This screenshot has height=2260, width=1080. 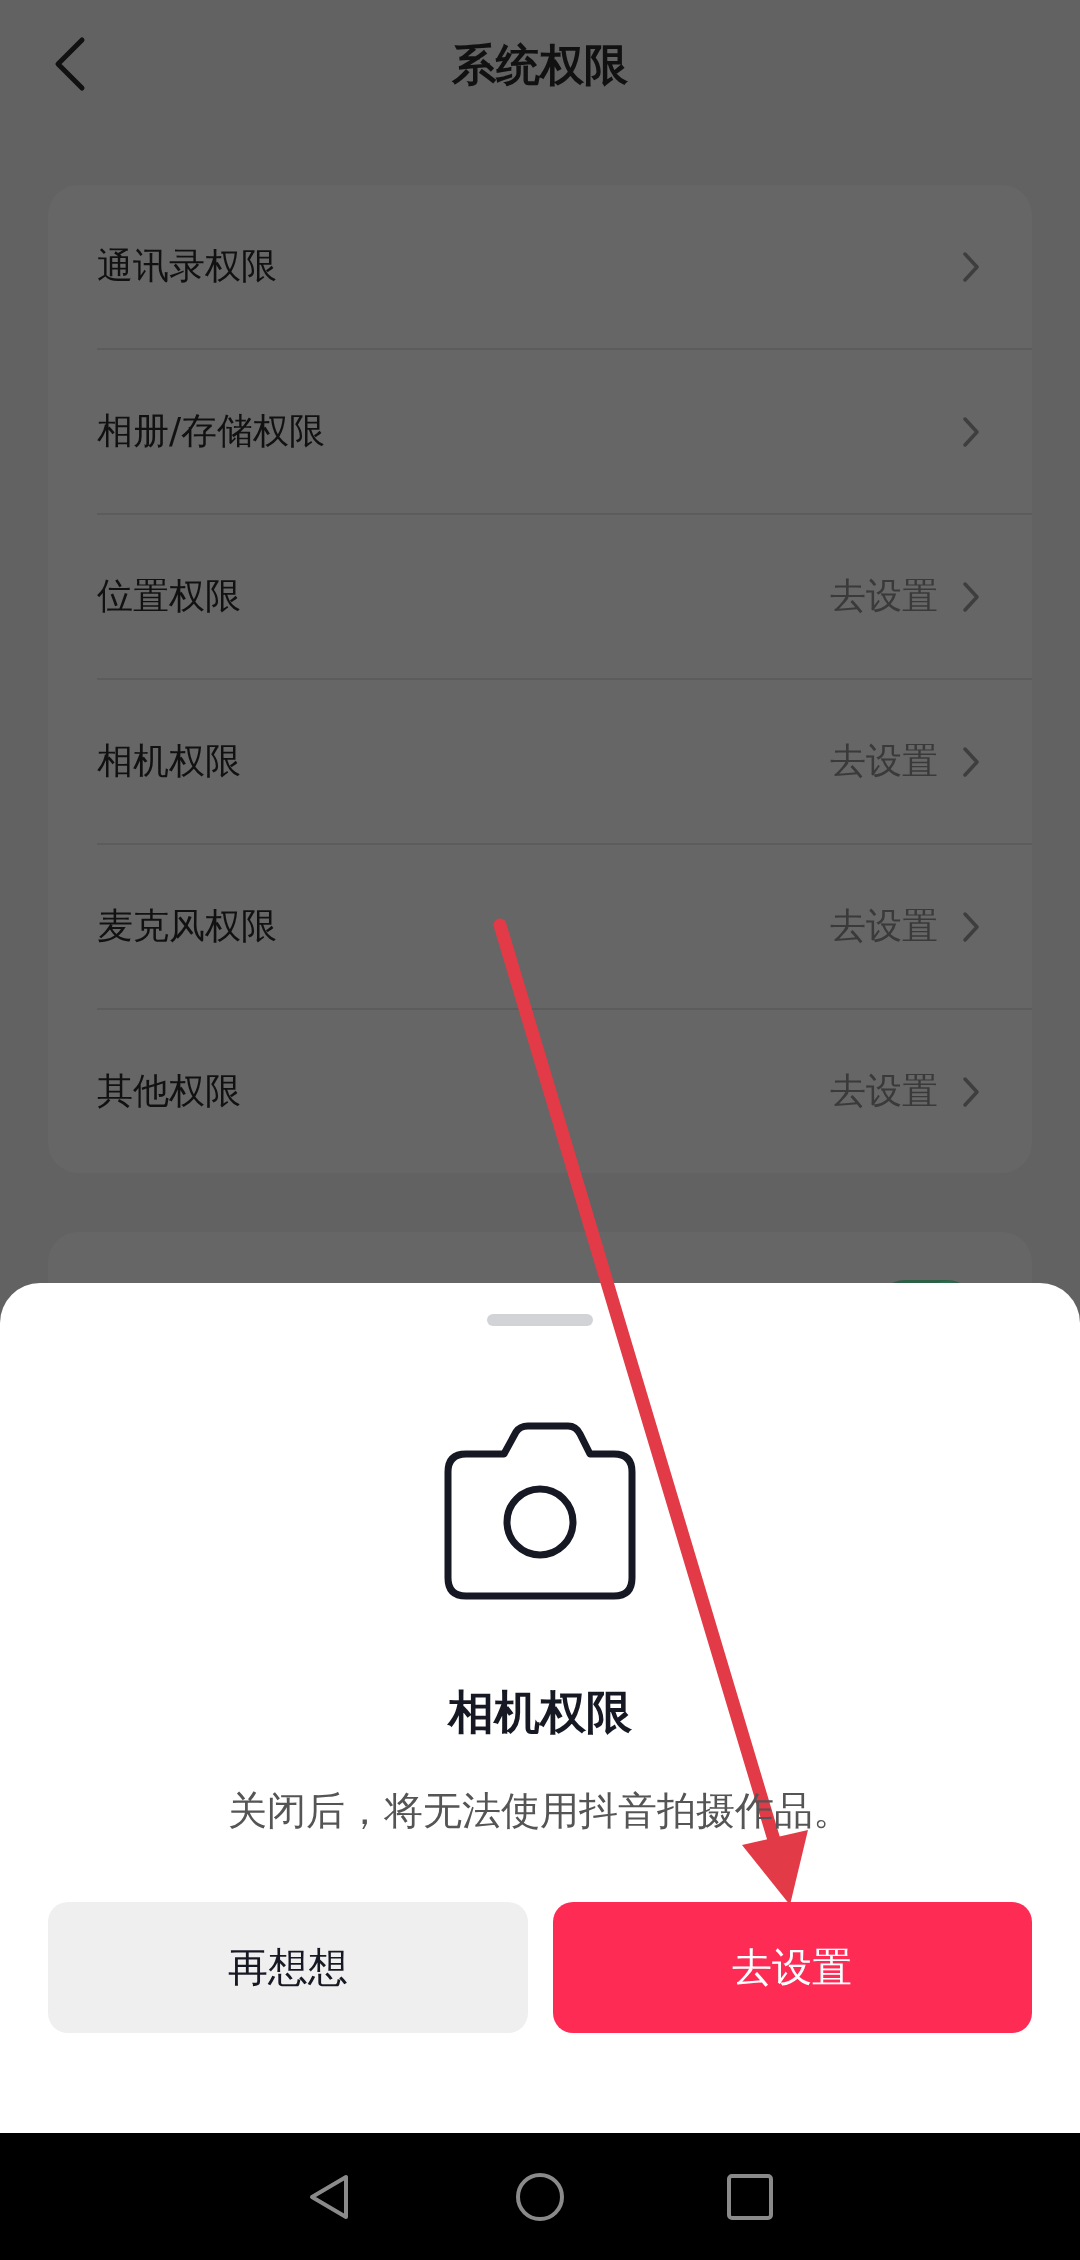 I want to click on sheet-title: 相机权限, so click(x=540, y=1712).